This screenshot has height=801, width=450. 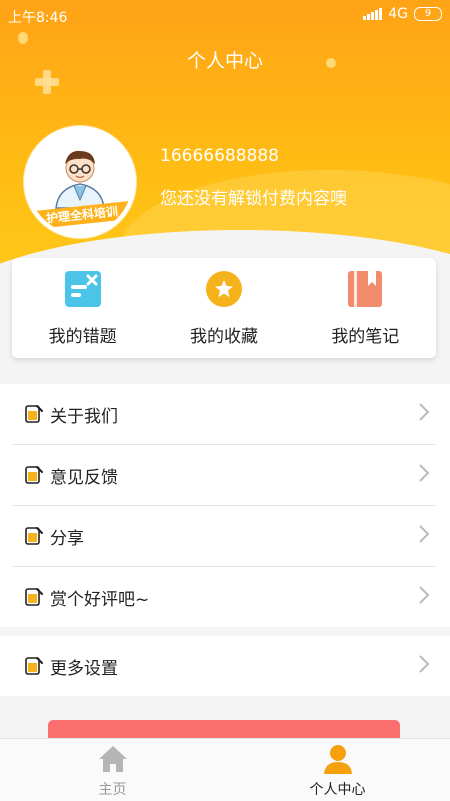 I want to click on user-phone: 16666688888, so click(x=219, y=156).